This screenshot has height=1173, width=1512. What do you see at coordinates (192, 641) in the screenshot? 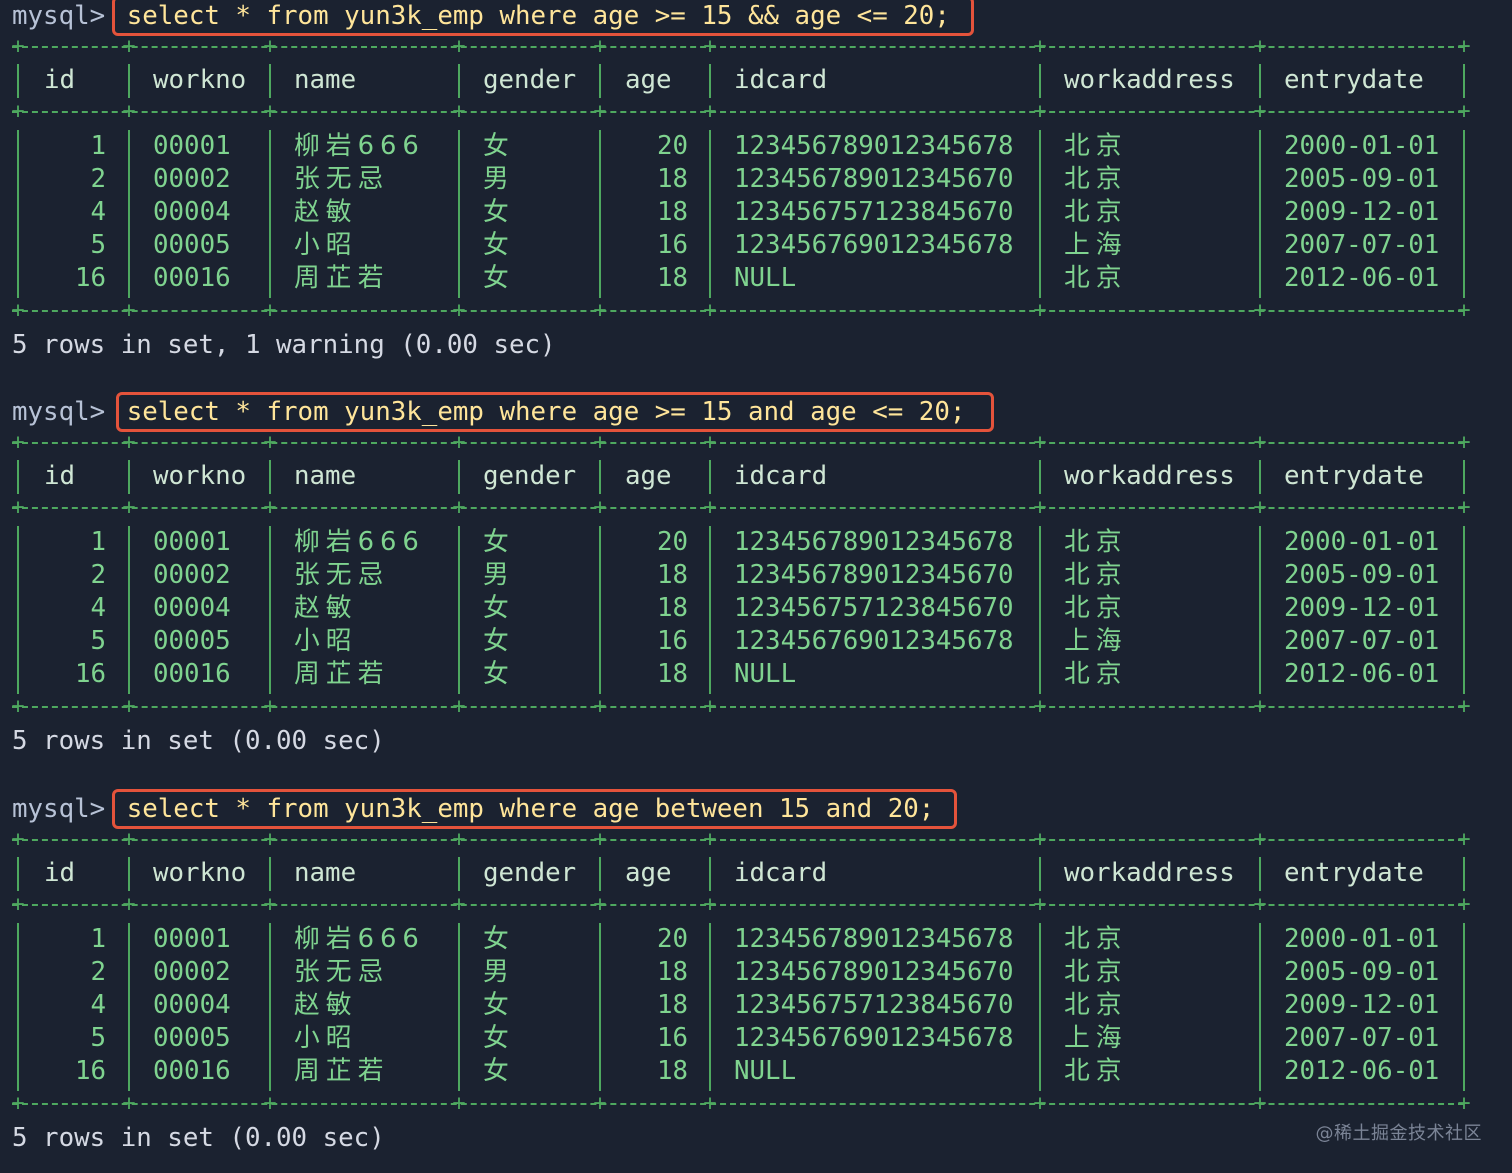
I see `table-cell-workno: 00005` at bounding box center [192, 641].